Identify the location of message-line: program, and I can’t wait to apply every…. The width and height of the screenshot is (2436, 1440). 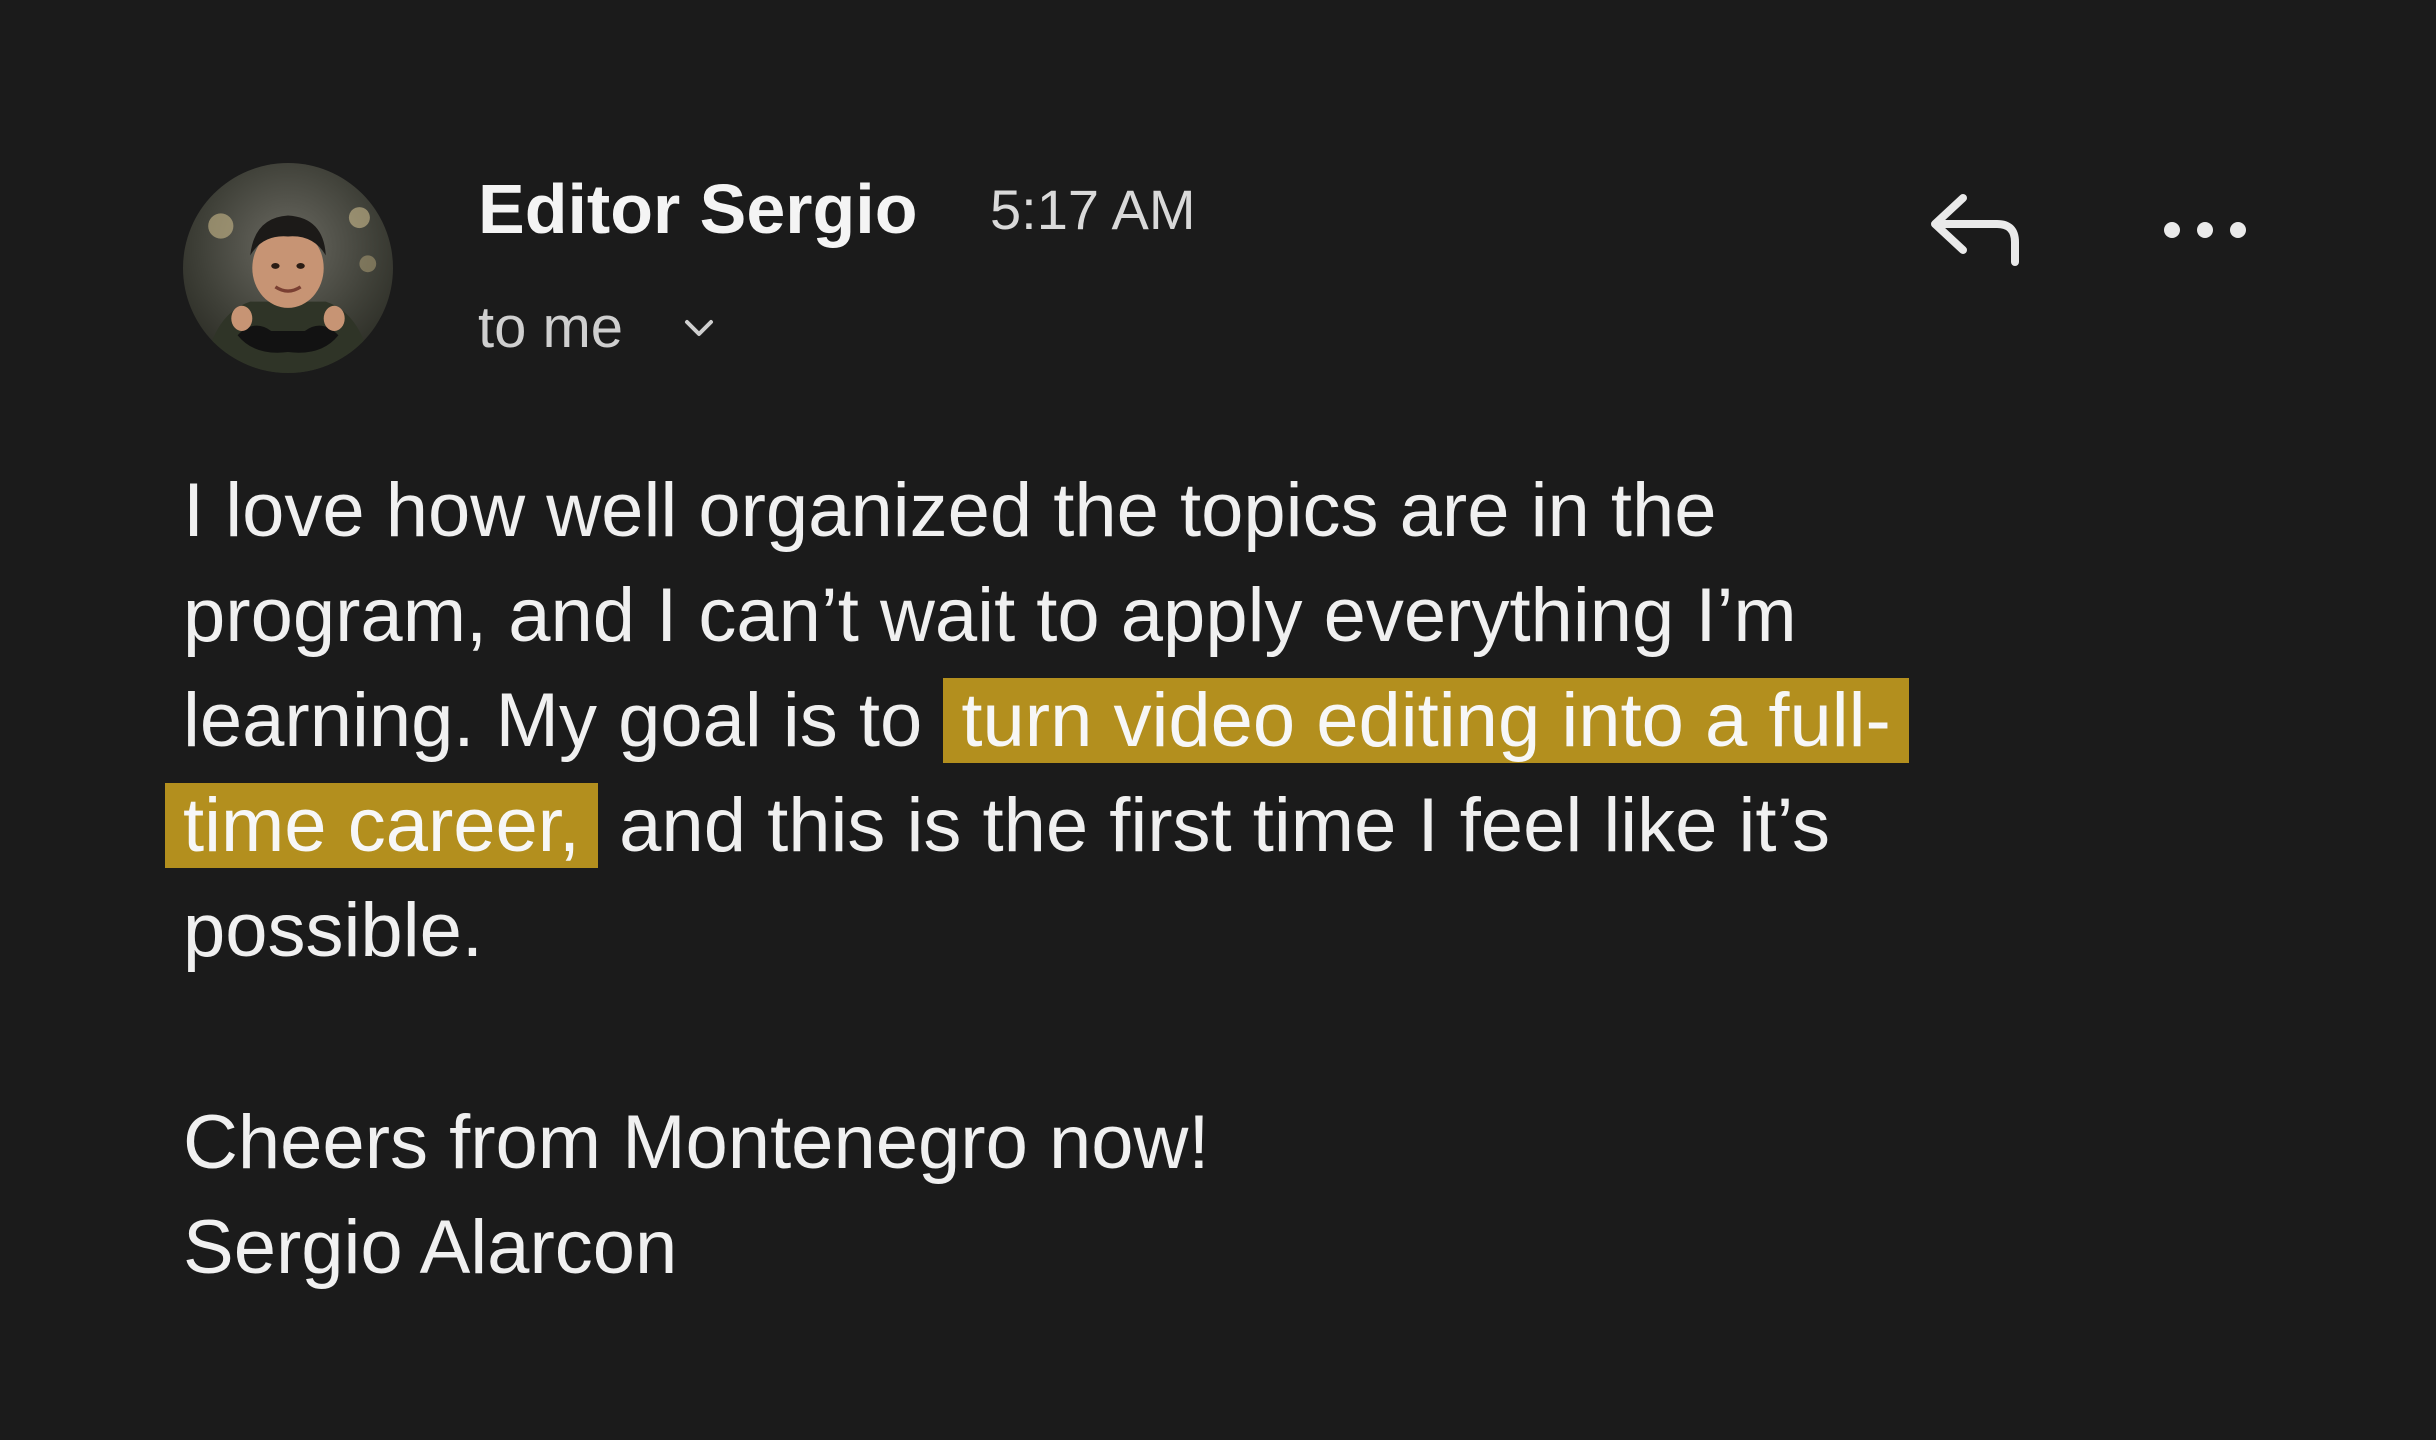
(990, 615).